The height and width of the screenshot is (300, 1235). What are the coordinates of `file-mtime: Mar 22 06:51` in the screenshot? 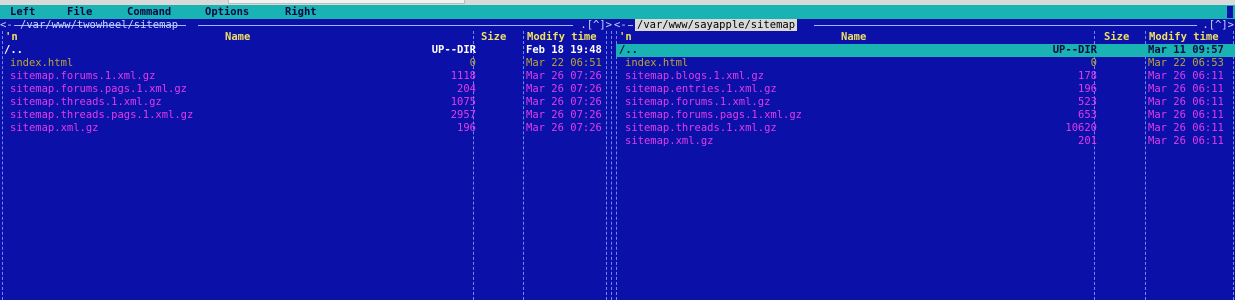 It's located at (564, 63).